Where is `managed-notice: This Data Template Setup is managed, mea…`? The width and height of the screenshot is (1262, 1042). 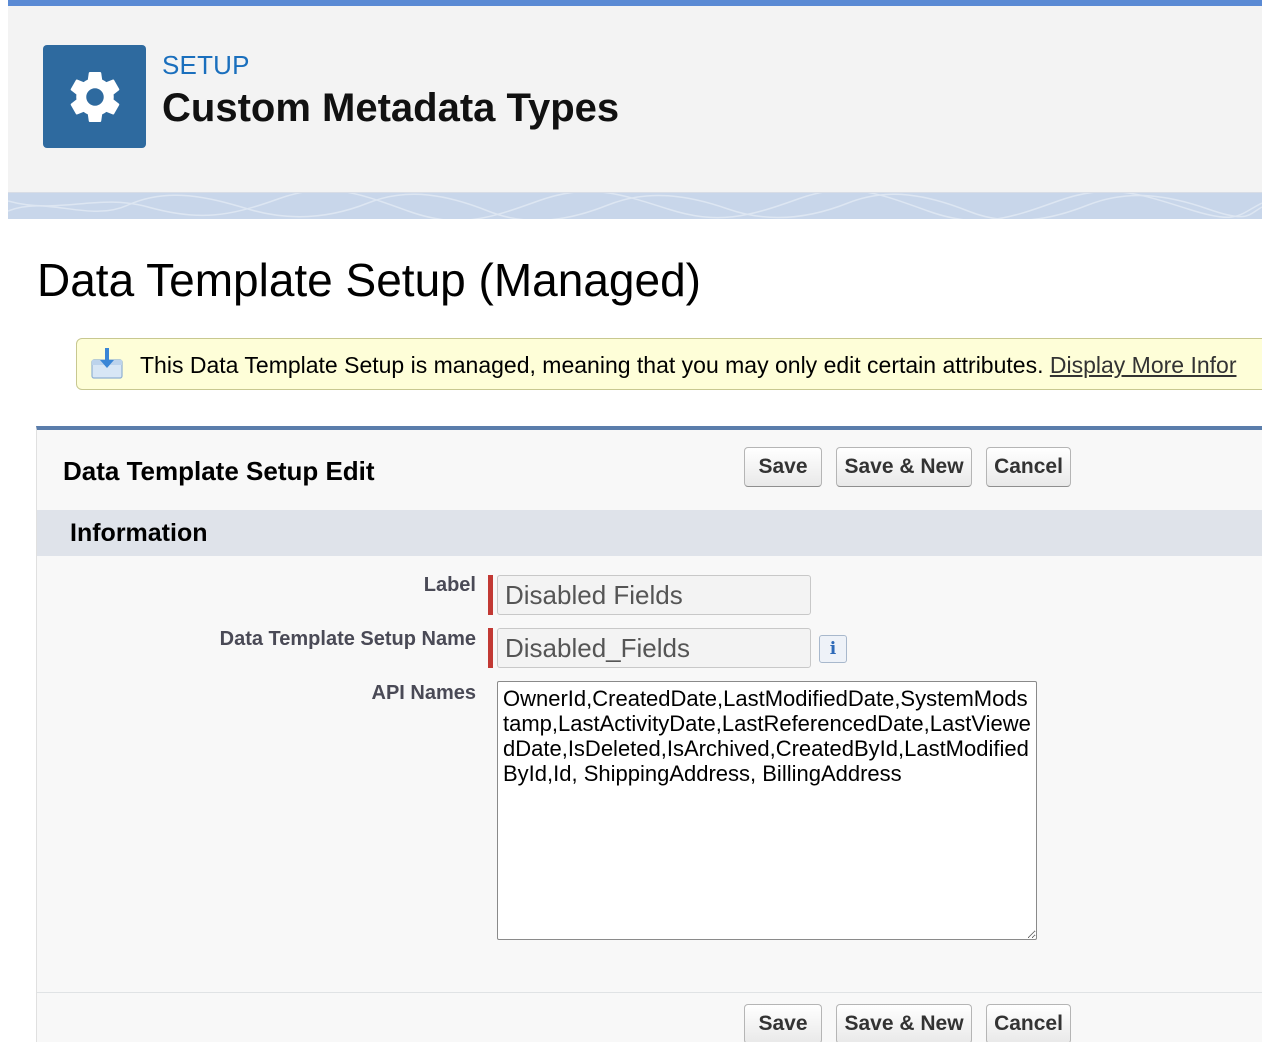
managed-notice: This Data Template Setup is managed, mea… is located at coordinates (669, 364).